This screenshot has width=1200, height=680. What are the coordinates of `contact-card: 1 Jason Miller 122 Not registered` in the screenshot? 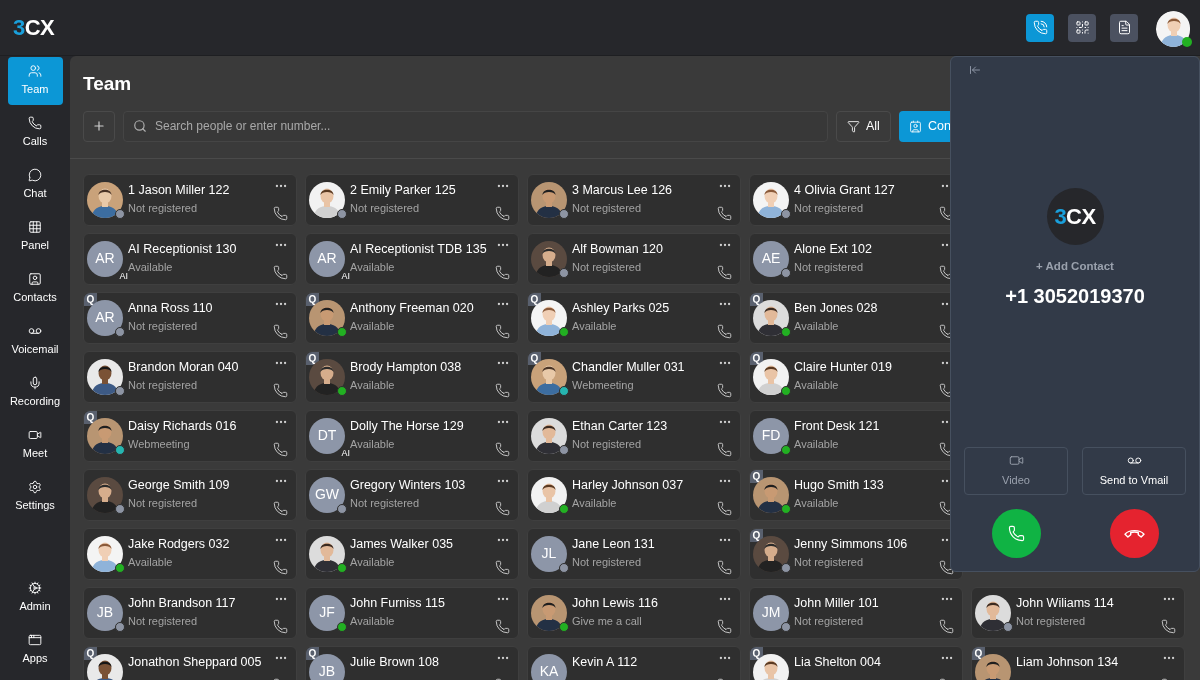 It's located at (190, 199).